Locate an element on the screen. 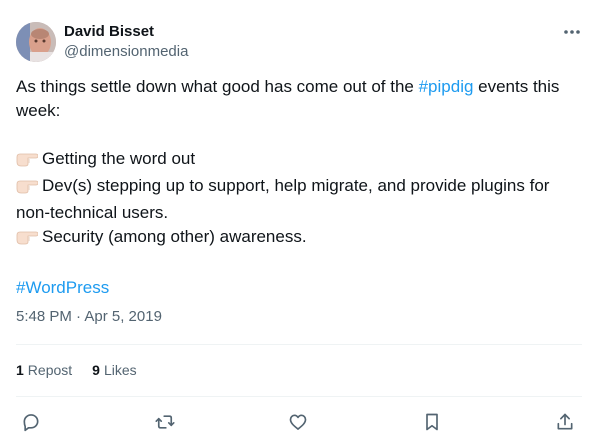  bullet-item: Getting the word out is located at coordinates (299, 160).